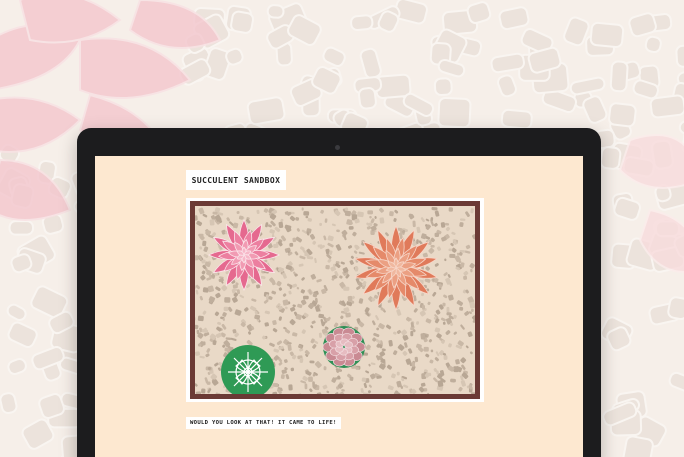 The width and height of the screenshot is (684, 457). Describe the element at coordinates (236, 180) in the screenshot. I see `page-title: SUCCULENT SANDBOX` at that location.